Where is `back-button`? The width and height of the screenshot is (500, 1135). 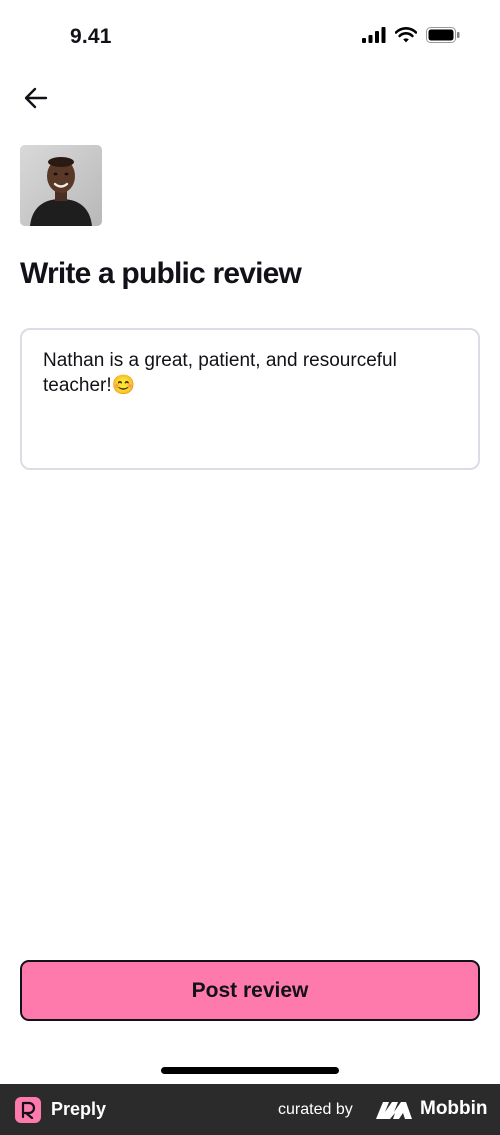 back-button is located at coordinates (36, 98).